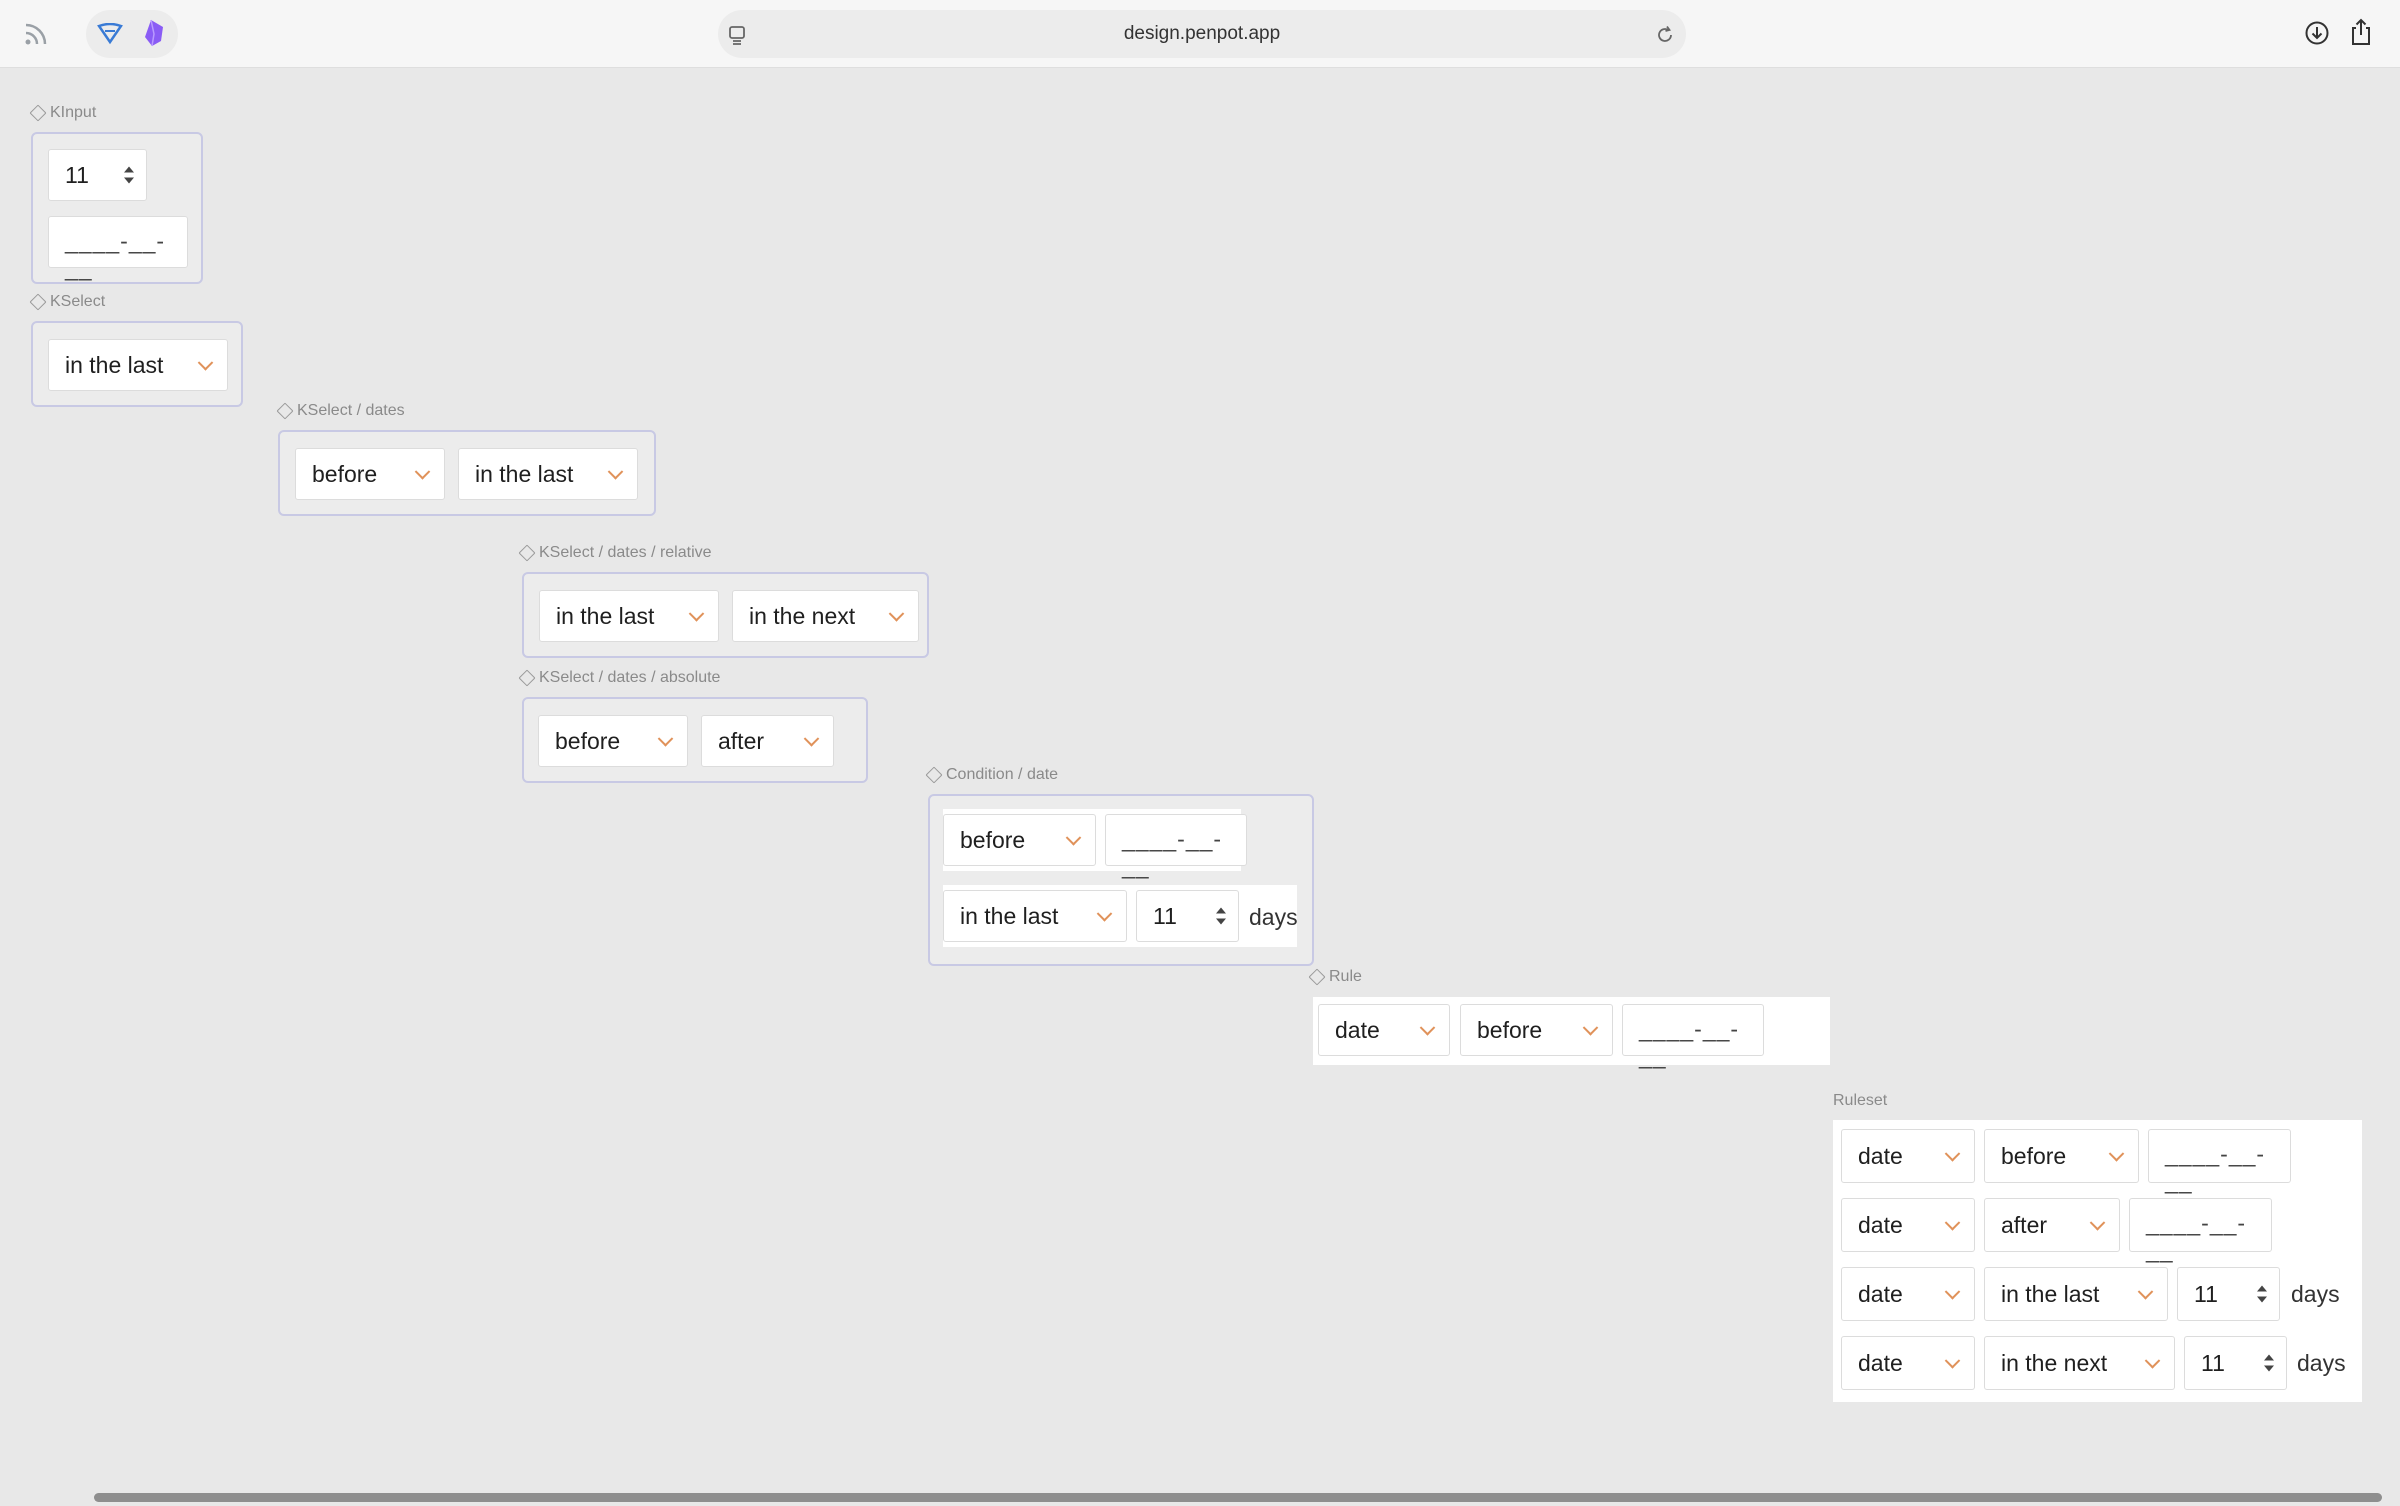 This screenshot has width=2400, height=1506. What do you see at coordinates (2317, 33) in the screenshot?
I see `download-icon` at bounding box center [2317, 33].